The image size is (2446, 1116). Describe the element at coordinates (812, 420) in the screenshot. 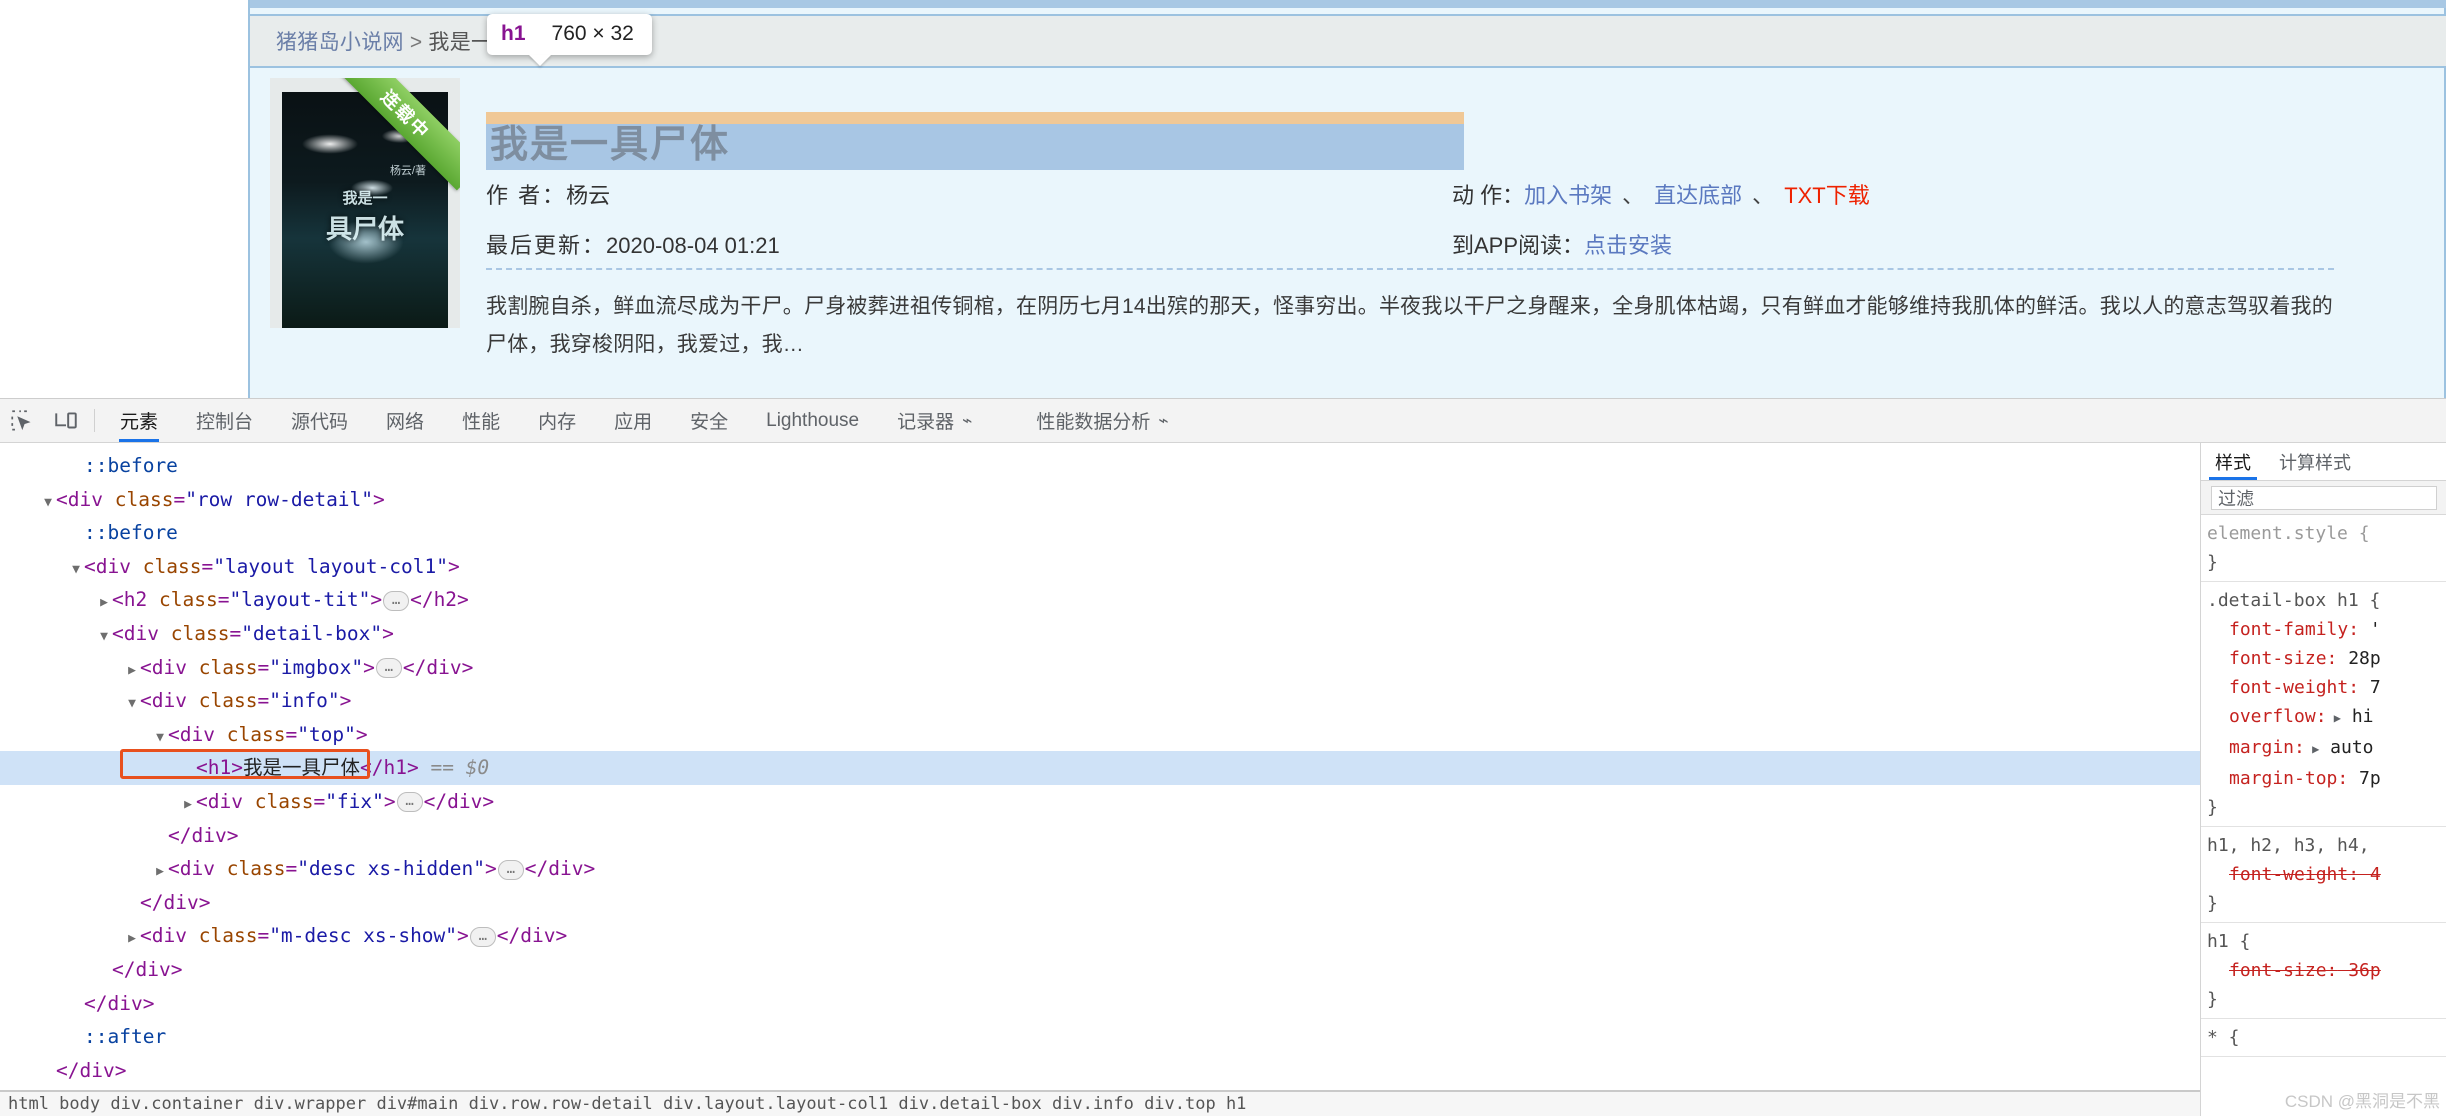

I see `tab-lighthouse: Lighthouse` at that location.